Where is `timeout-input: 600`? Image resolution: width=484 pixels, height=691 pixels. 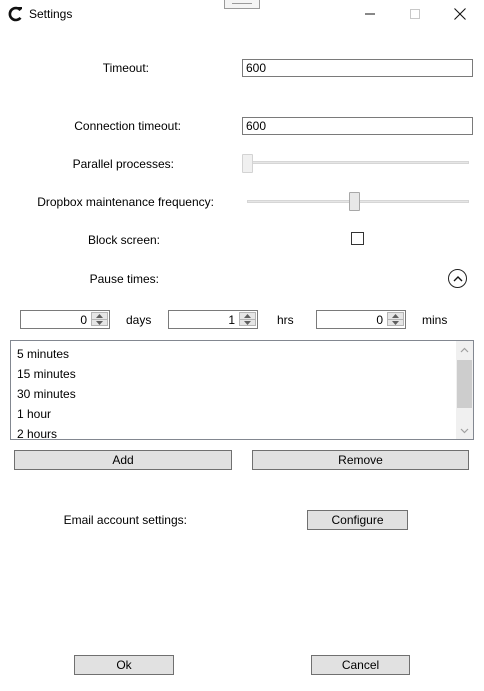 timeout-input: 600 is located at coordinates (357, 68).